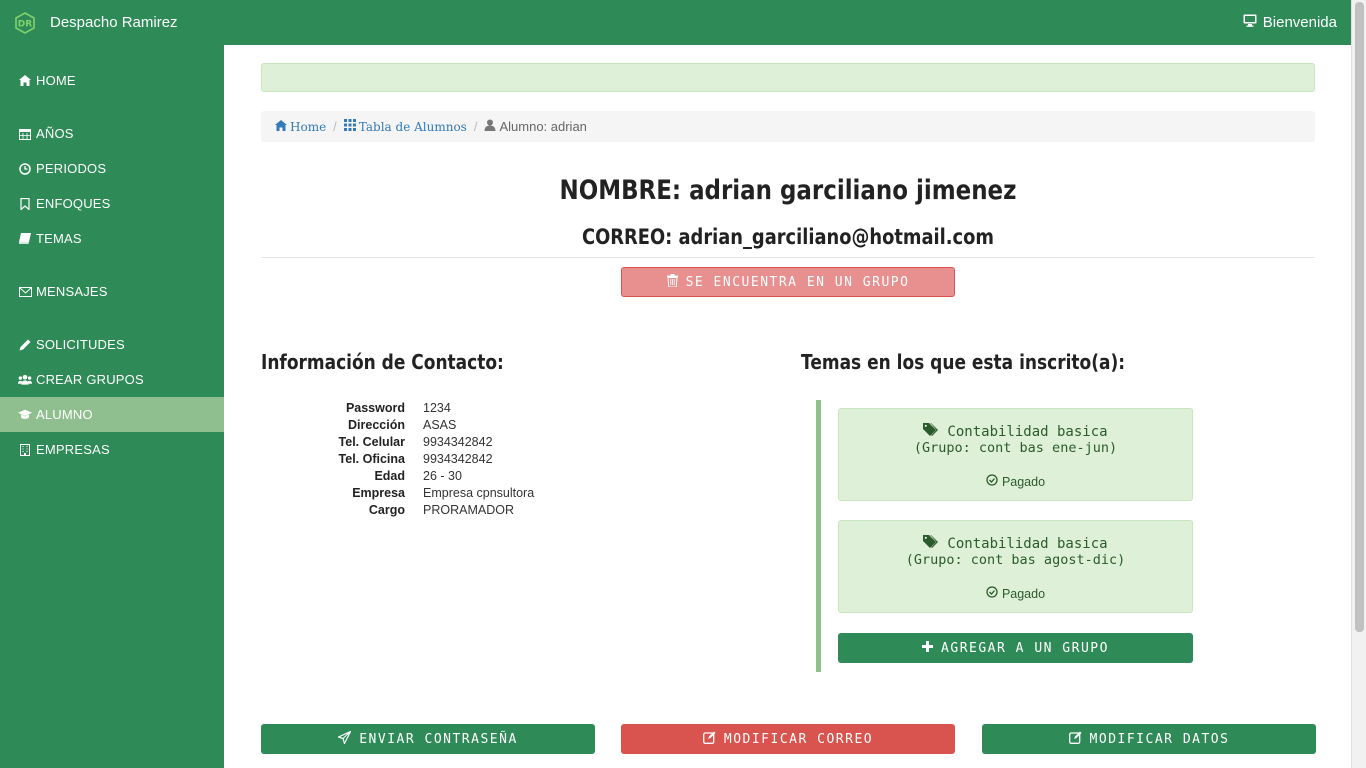 This screenshot has height=768, width=1366. I want to click on logo-icon: DR, so click(25, 22).